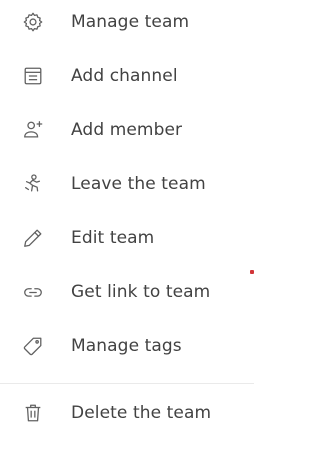 The image size is (320, 449). I want to click on menu-item-delete-team: Delete the team, so click(127, 413).